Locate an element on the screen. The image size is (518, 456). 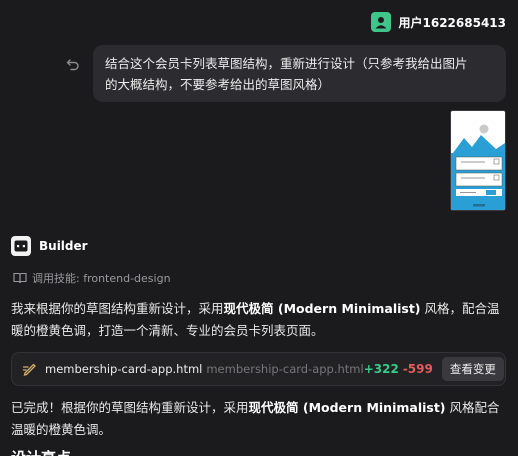
user-header: 用户1622685413 is located at coordinates (438, 22).